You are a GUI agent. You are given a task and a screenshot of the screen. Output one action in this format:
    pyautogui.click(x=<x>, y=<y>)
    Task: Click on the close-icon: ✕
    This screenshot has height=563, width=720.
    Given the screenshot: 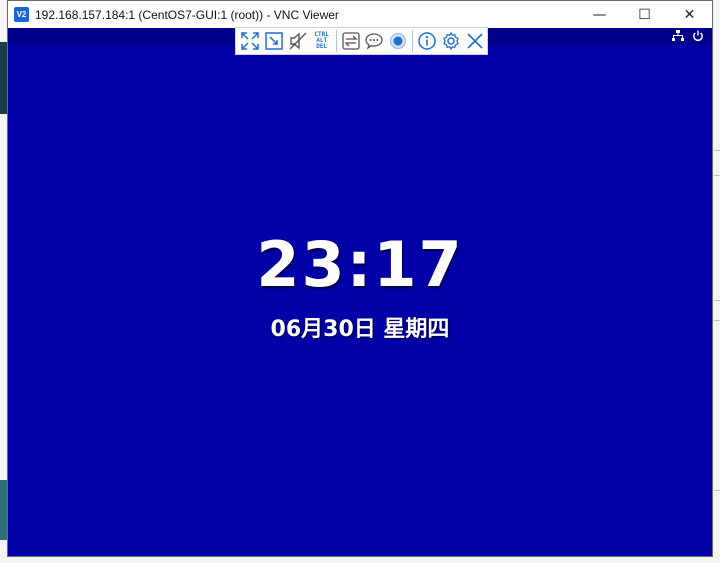 What is the action you would take?
    pyautogui.click(x=689, y=14)
    